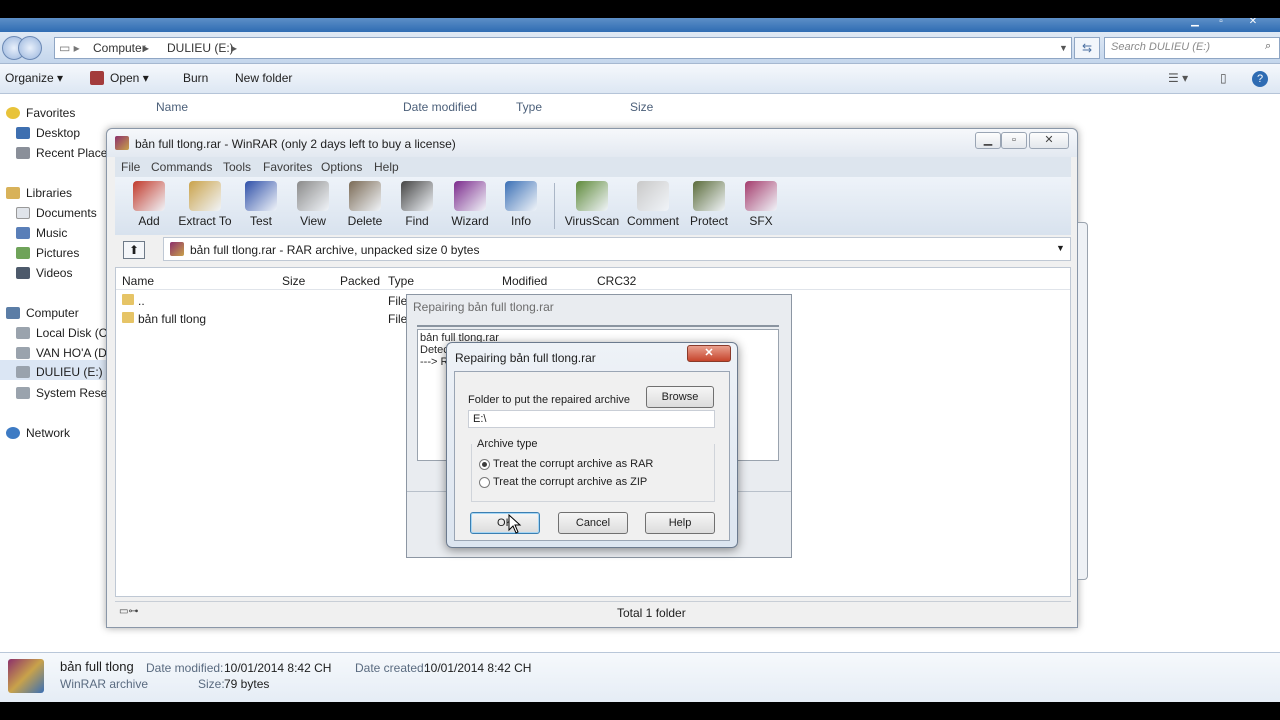 Image resolution: width=1280 pixels, height=720 pixels. What do you see at coordinates (709, 204) in the screenshot?
I see `tool-protect: Protect` at bounding box center [709, 204].